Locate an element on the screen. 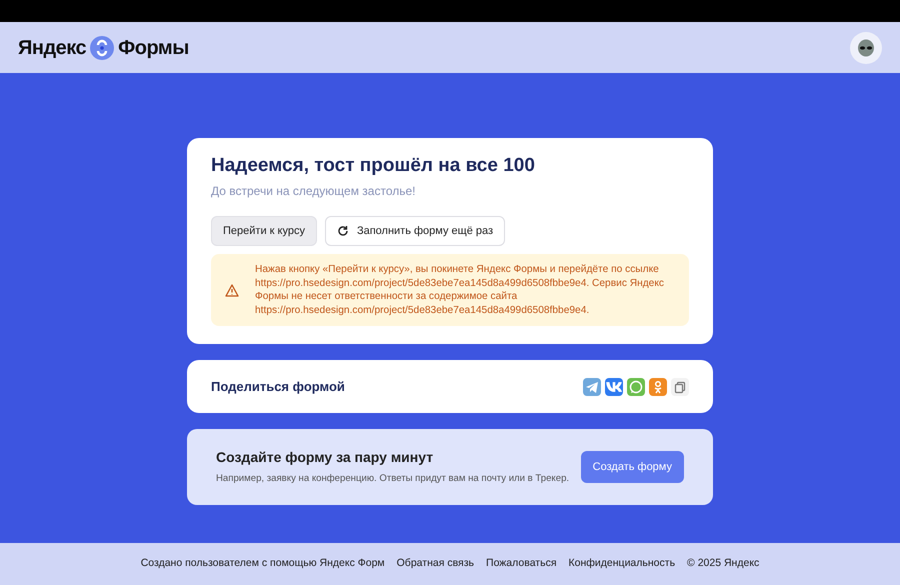 Image resolution: width=900 pixels, height=585 pixels. logo-icon is located at coordinates (102, 48).